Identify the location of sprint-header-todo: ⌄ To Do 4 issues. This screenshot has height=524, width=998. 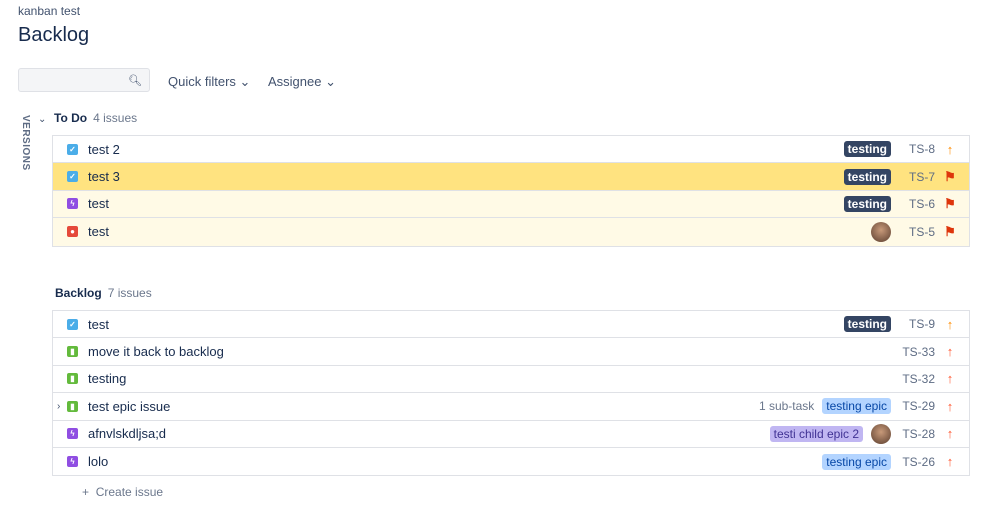
(87, 118).